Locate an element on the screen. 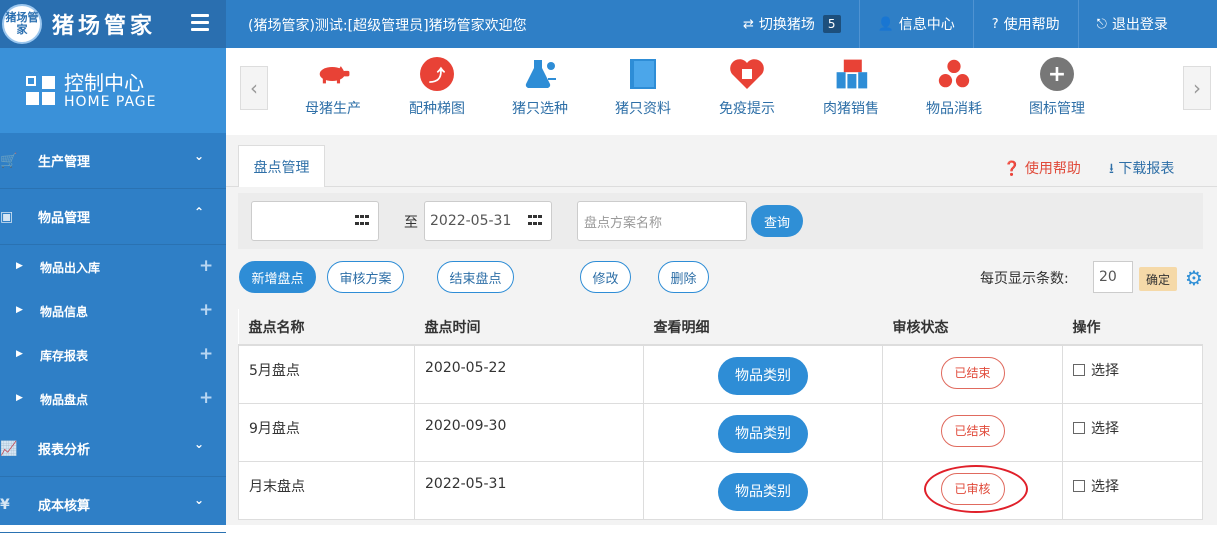 This screenshot has height=533, width=1217. sidebar-subitem: ▶ 库存报表 + is located at coordinates (113, 355).